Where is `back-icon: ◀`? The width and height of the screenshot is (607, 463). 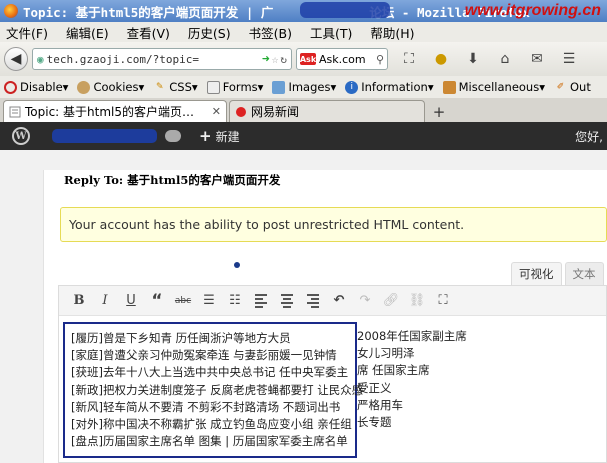
back-icon: ◀ is located at coordinates (16, 59).